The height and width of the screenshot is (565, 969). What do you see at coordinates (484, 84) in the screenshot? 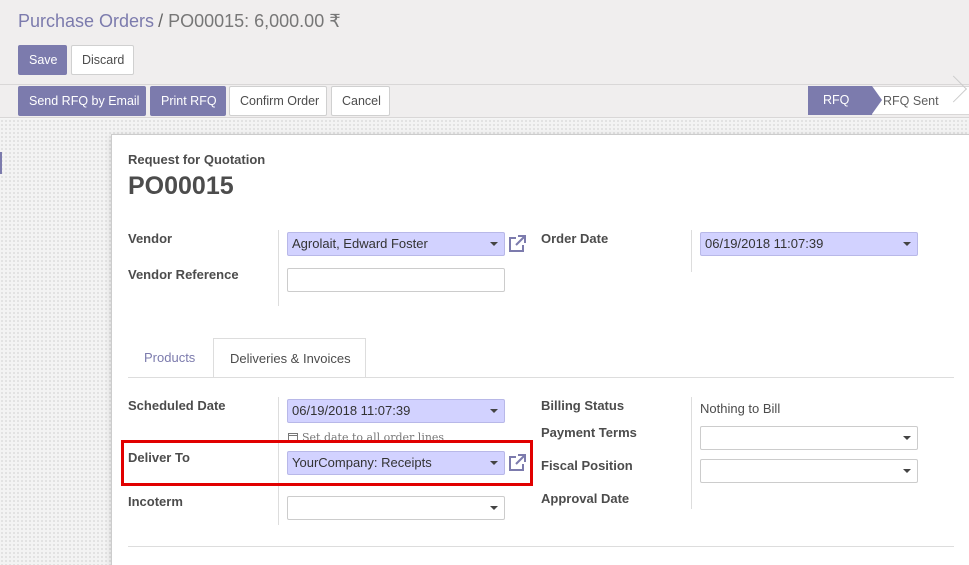
I see `divider` at bounding box center [484, 84].